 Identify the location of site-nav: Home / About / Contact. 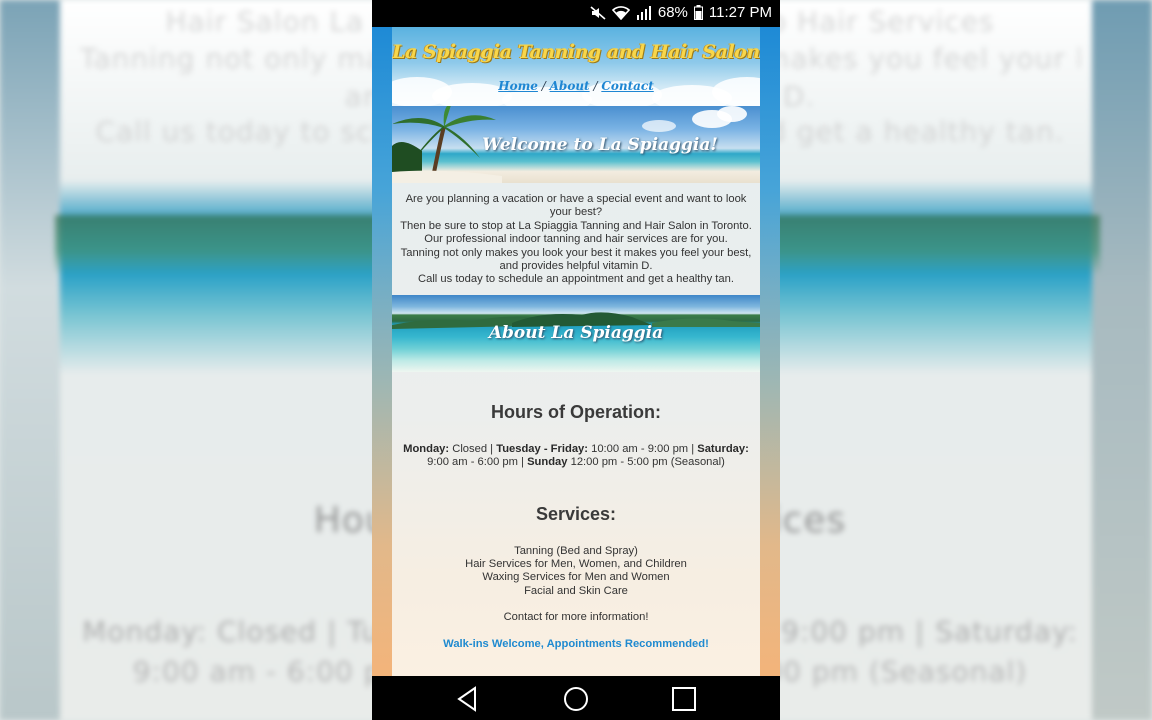
(576, 86).